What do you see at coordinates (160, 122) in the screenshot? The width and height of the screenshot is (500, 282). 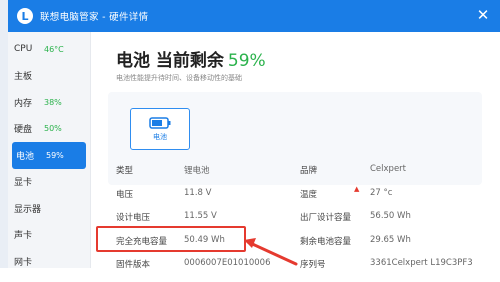 I see `battery-icon` at bounding box center [160, 122].